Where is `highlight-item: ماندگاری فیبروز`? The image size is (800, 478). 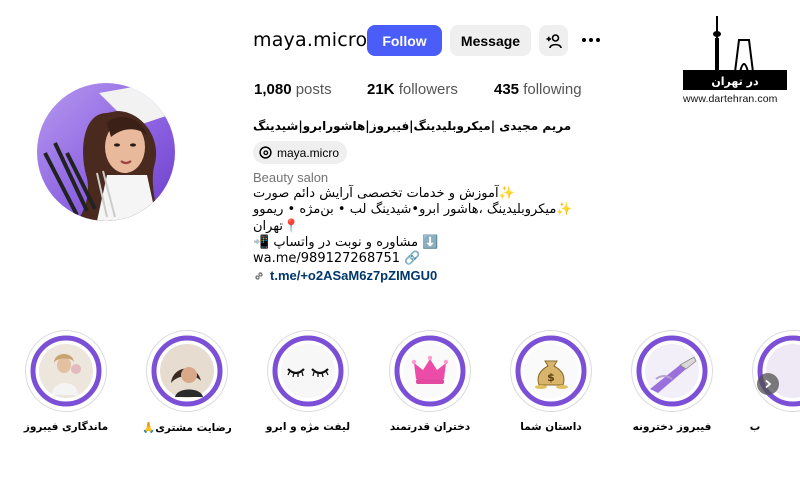
highlight-item: ماندگاری فیبروز is located at coordinates (66, 381).